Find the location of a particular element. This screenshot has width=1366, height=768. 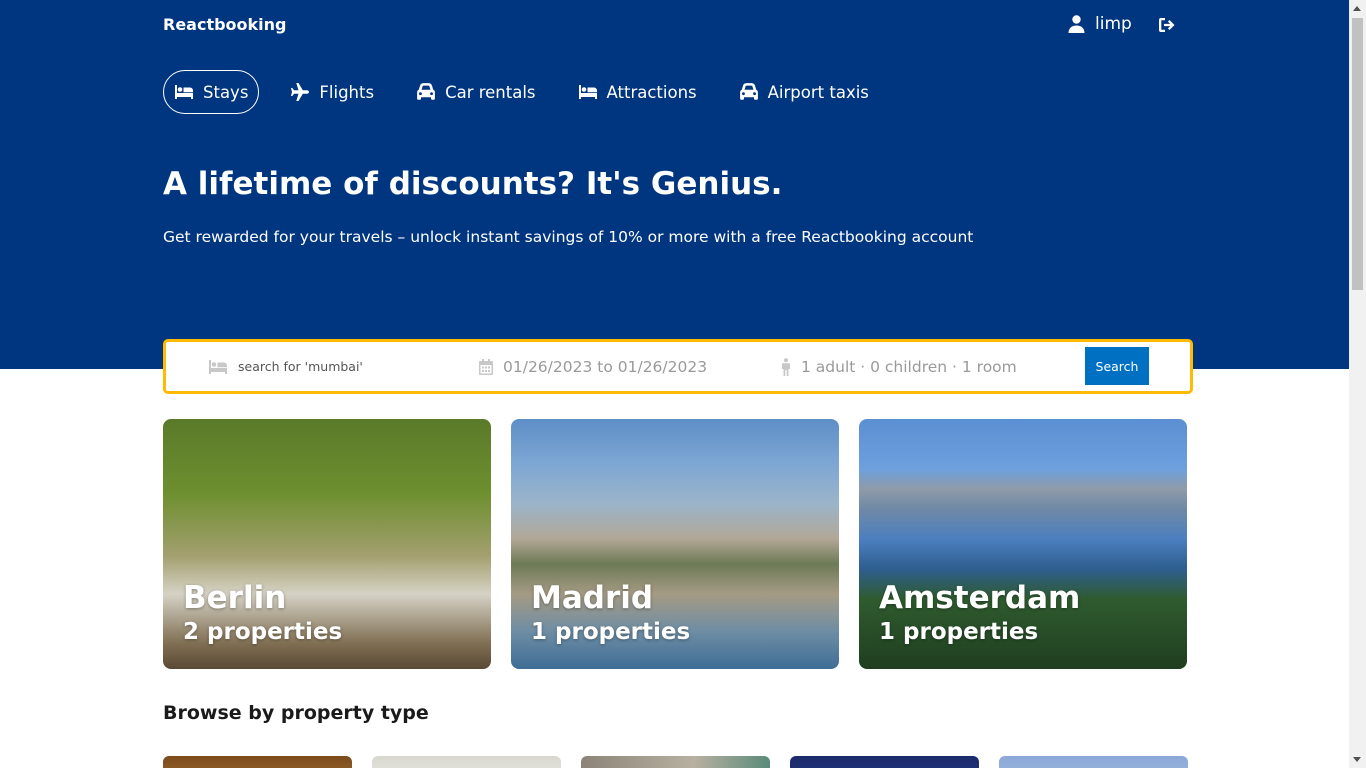

nav-stays-label: Stays is located at coordinates (226, 92).